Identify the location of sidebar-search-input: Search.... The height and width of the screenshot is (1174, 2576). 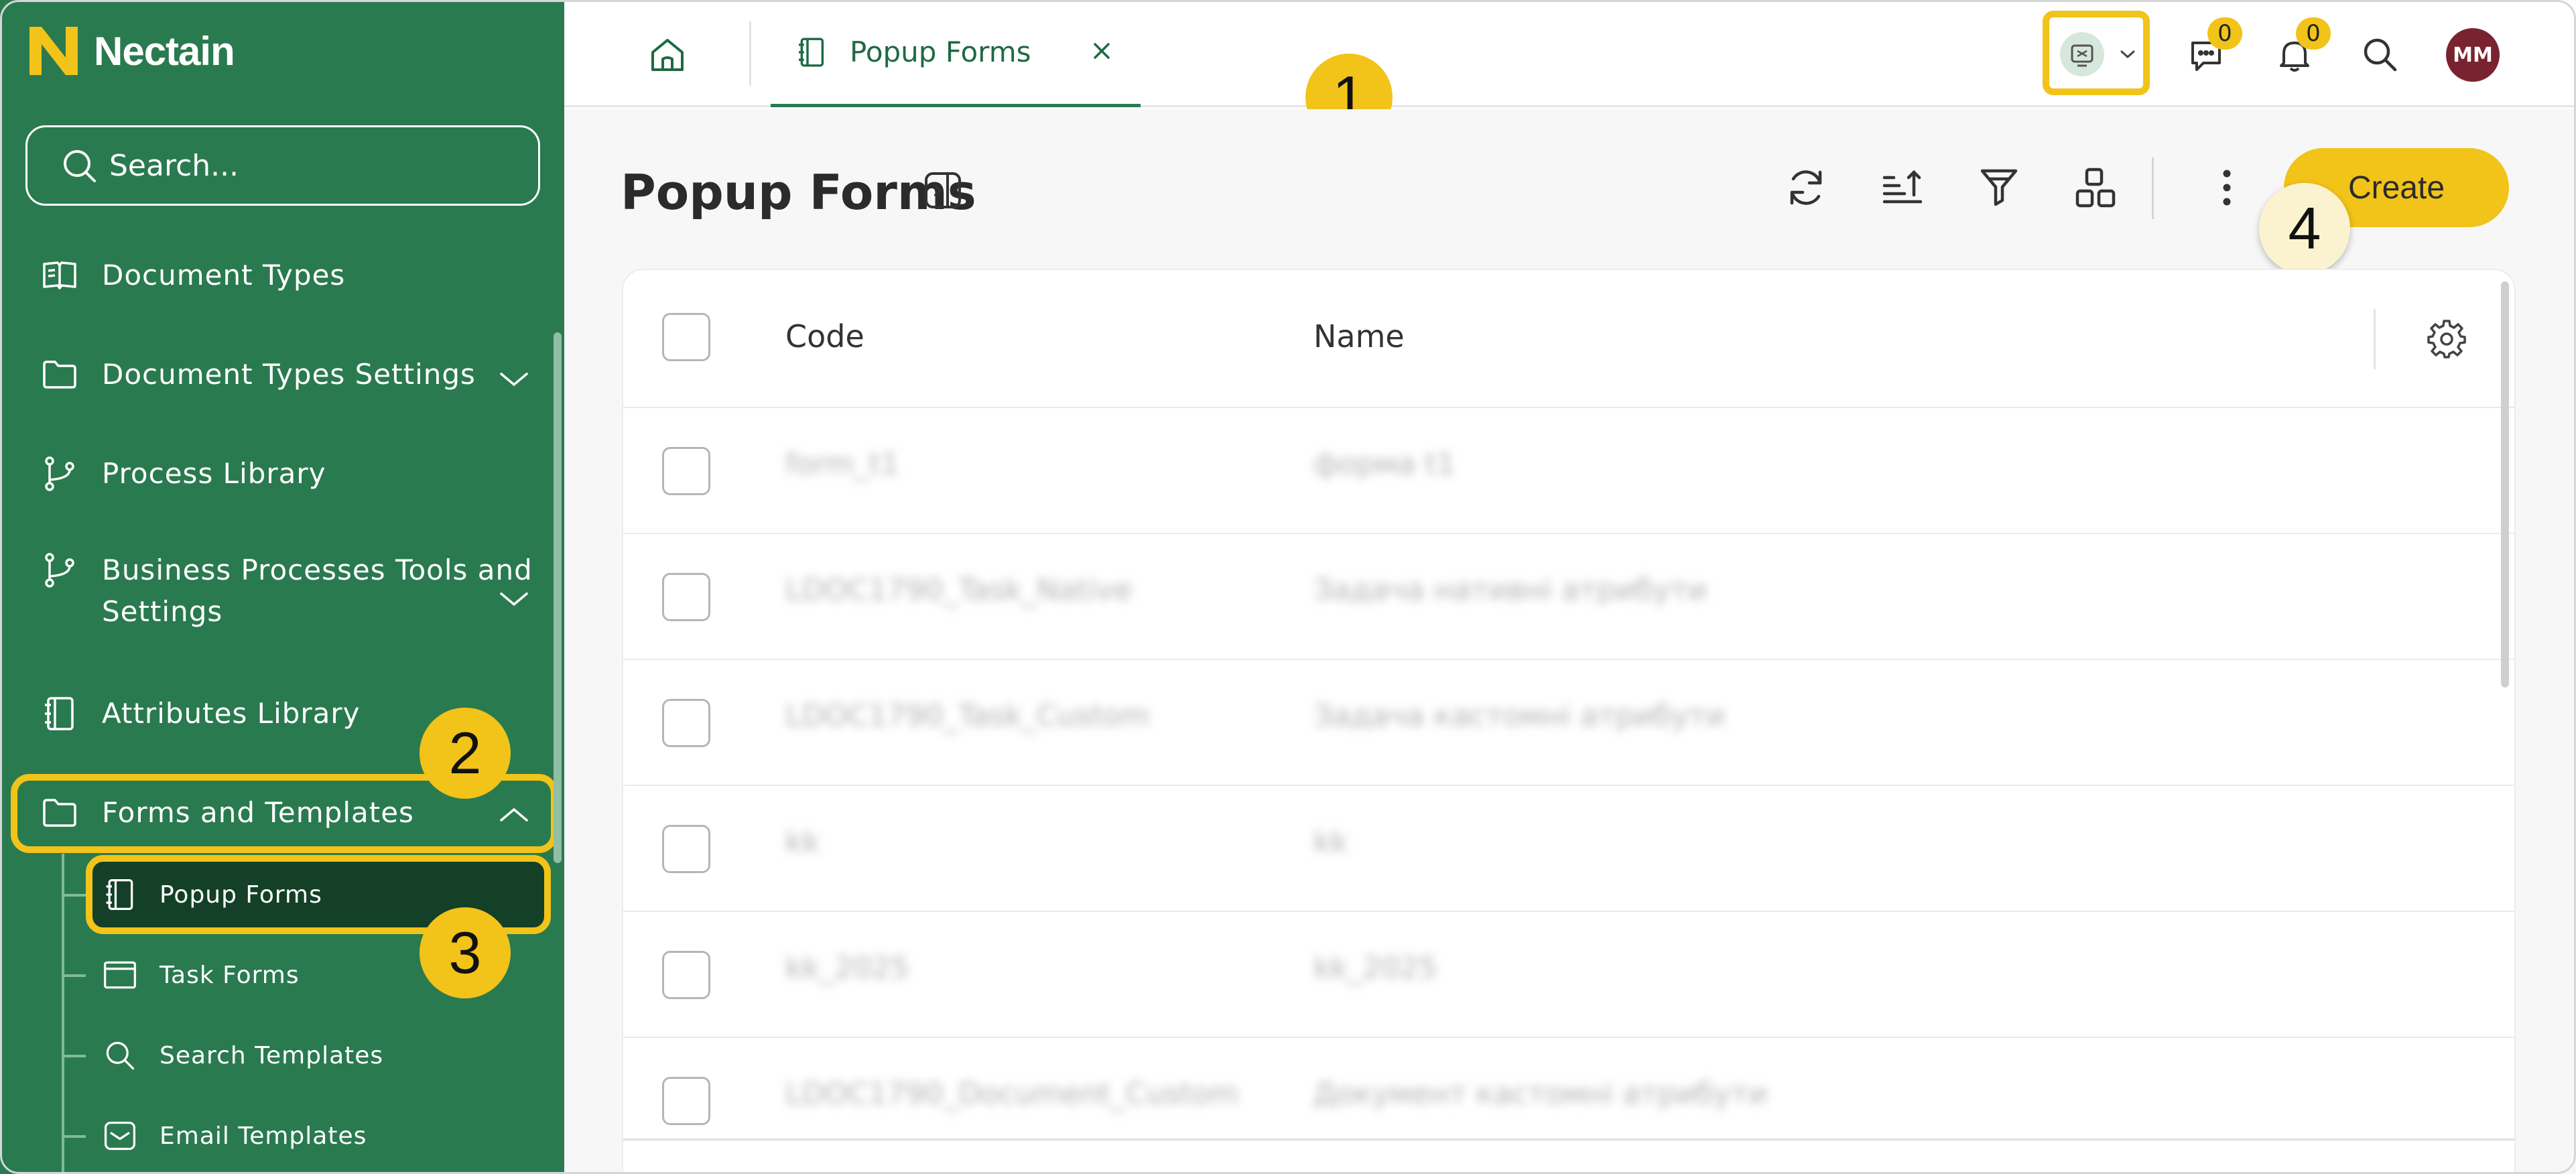
(282, 165).